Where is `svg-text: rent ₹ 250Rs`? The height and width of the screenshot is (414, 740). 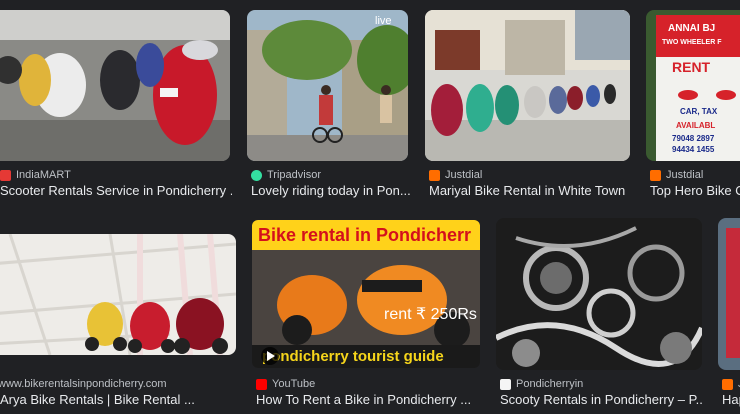
svg-text: rent ₹ 250Rs is located at coordinates (430, 314).